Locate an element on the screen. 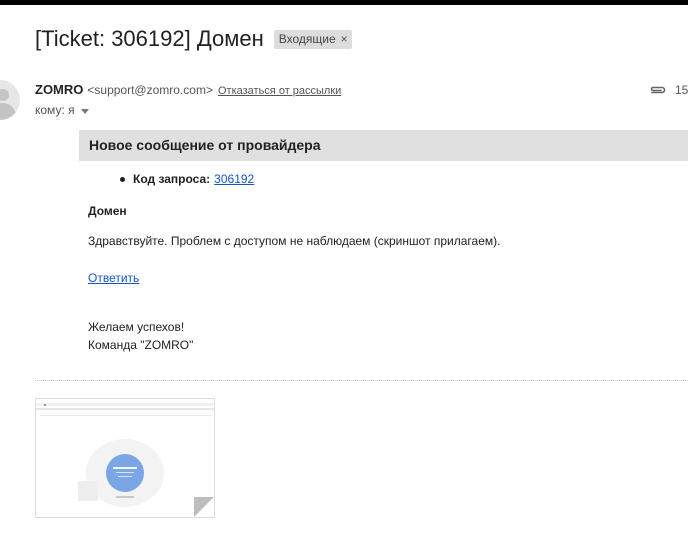  thumbnail-rule is located at coordinates (126, 415).